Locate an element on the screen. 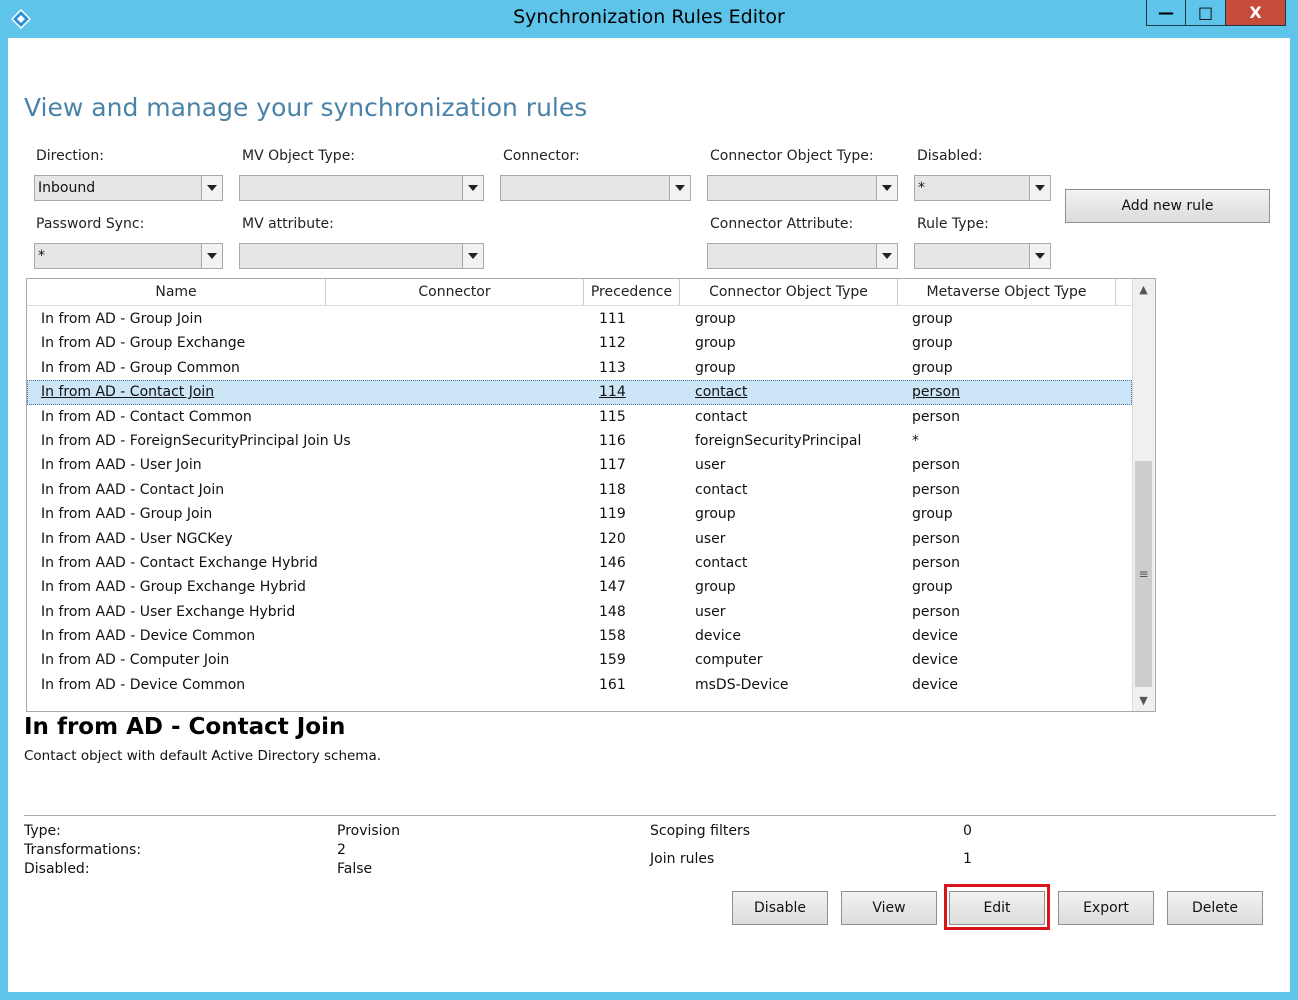 The width and height of the screenshot is (1298, 1000). cell-name: In from AD - Computer Join is located at coordinates (135, 660).